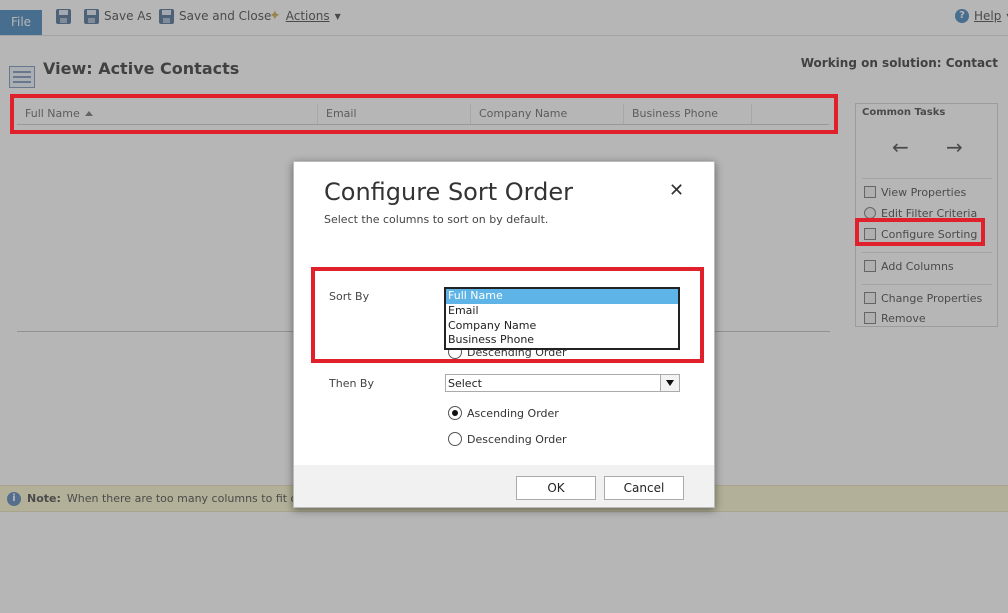 The image size is (1008, 613). I want to click on then-by-descending-option: Descending Order, so click(507, 439).